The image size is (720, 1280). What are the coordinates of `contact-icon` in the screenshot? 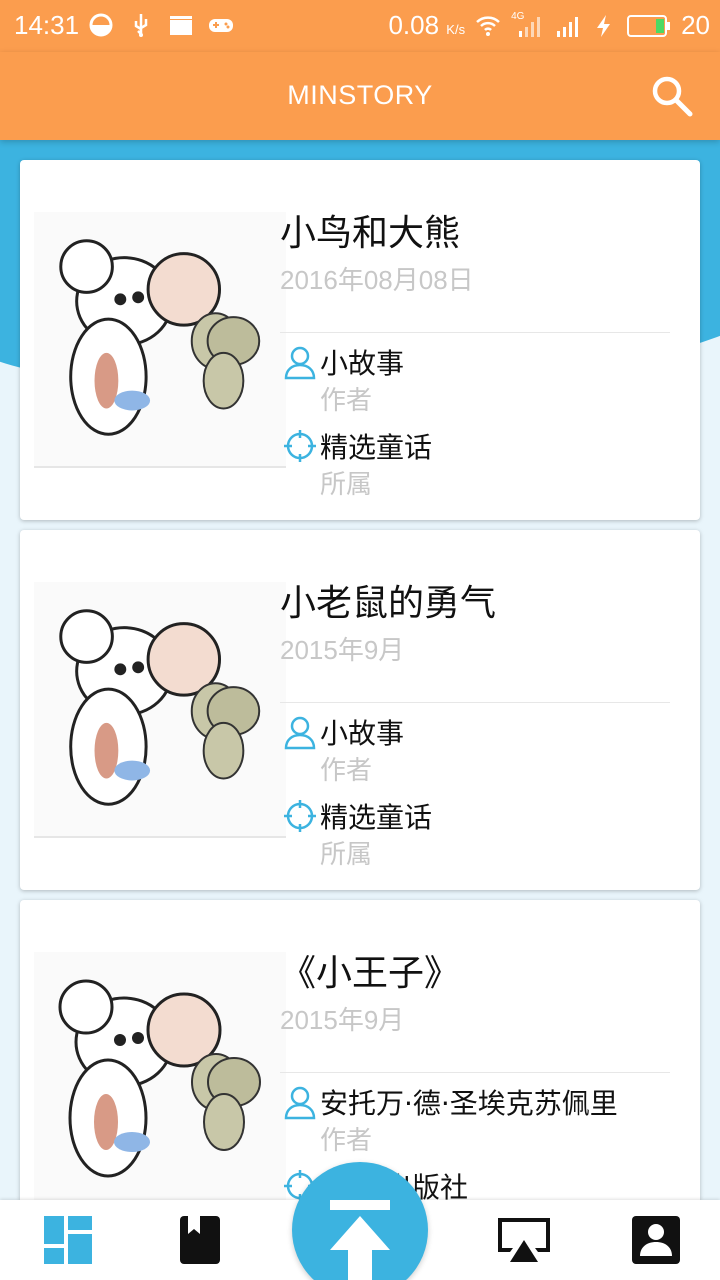 It's located at (656, 1240).